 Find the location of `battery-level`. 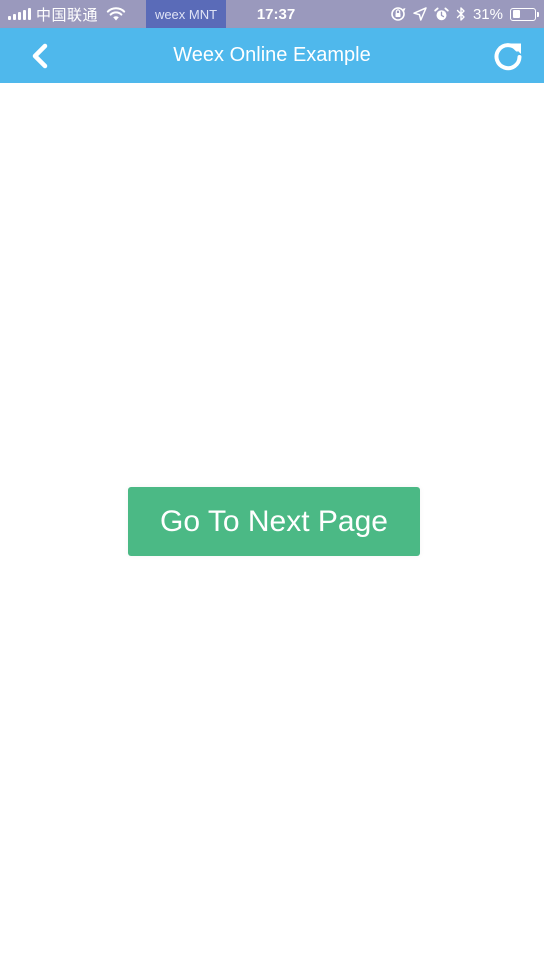

battery-level is located at coordinates (516, 14).